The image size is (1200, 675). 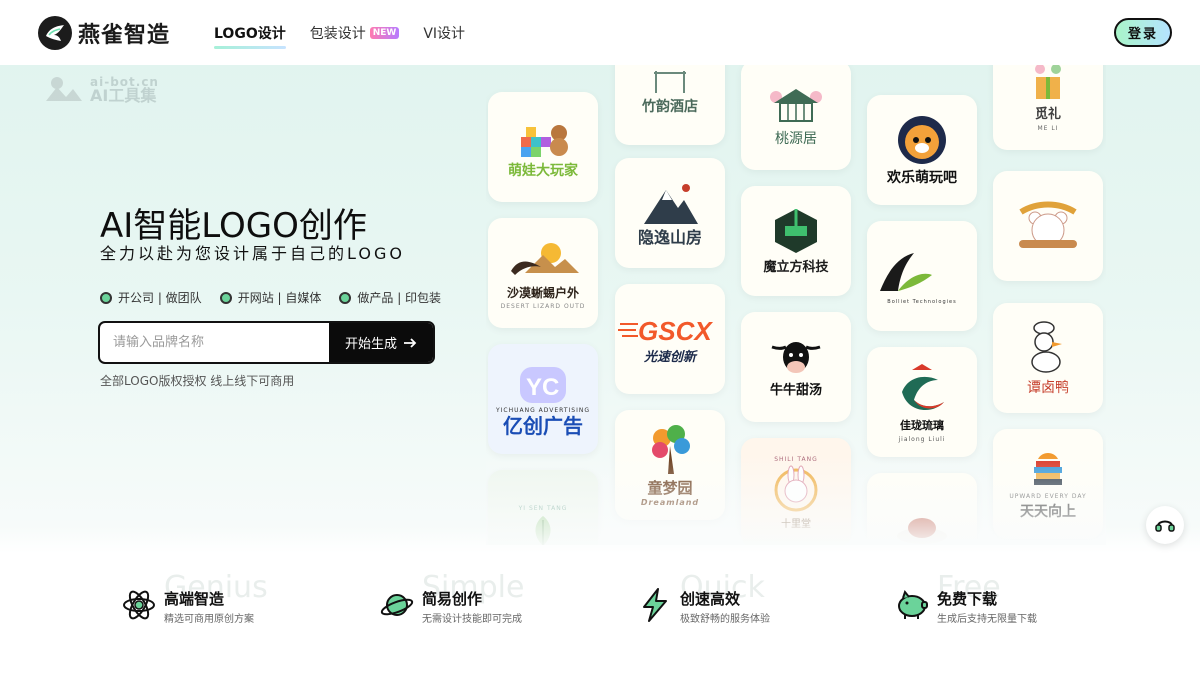 I want to click on logo-title: 天天向上, so click(x=1048, y=511).